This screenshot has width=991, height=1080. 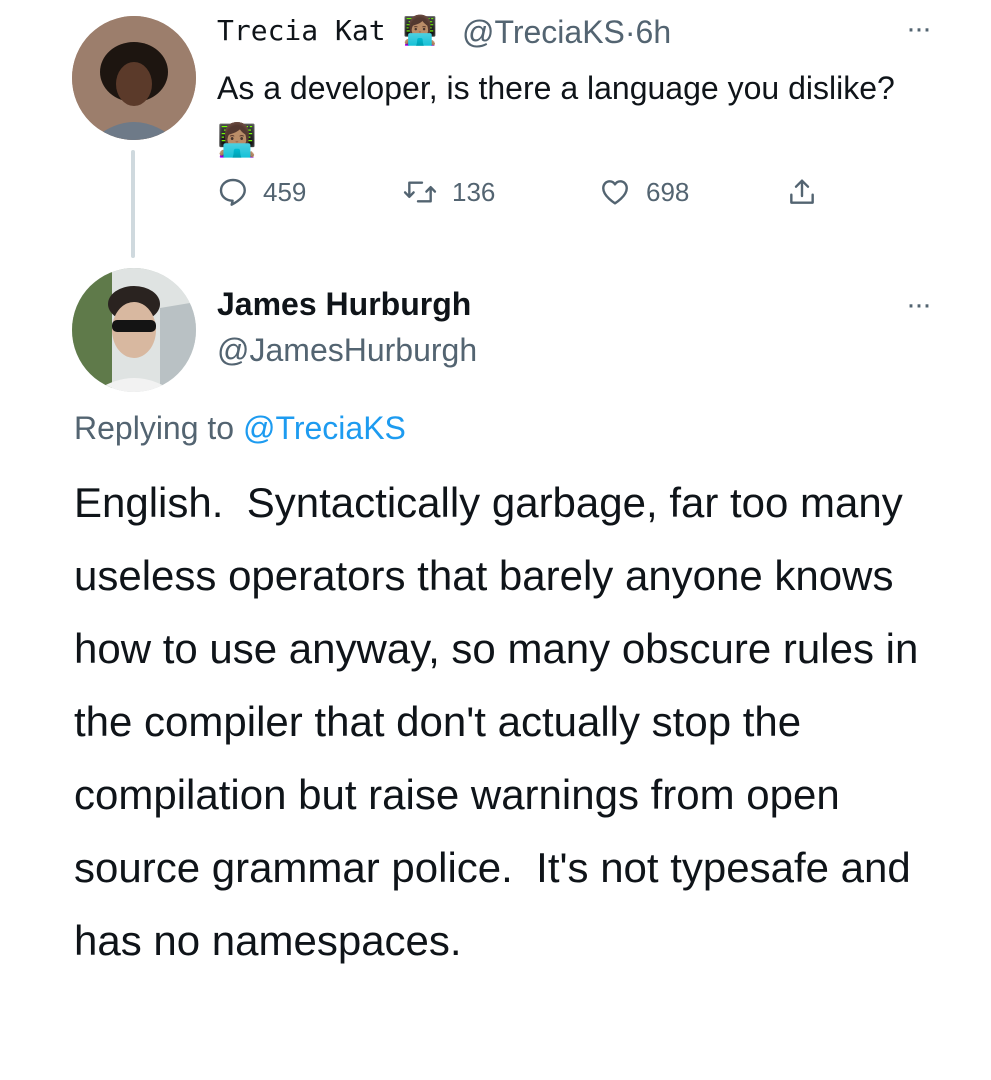 I want to click on share-icon, so click(x=802, y=191).